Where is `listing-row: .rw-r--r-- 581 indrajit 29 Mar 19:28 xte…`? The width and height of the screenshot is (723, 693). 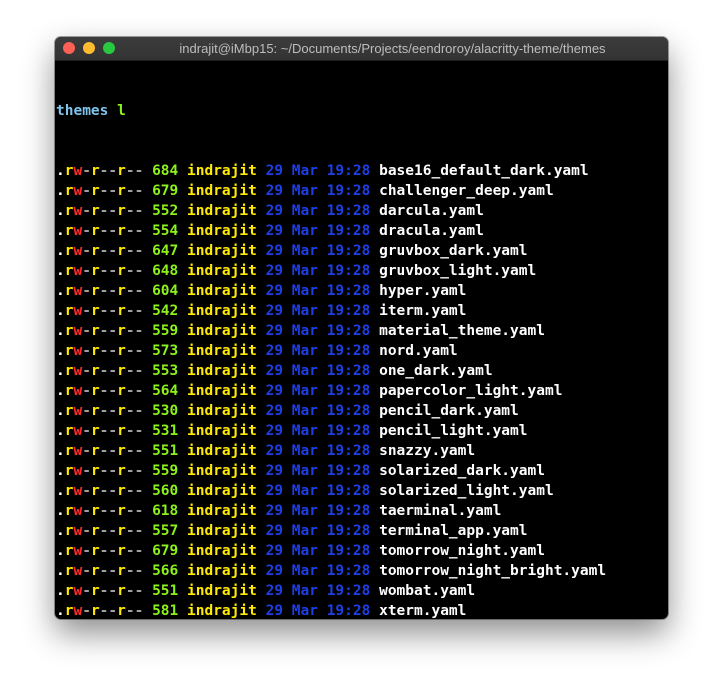 listing-row: .rw-r--r-- 581 indrajit 29 Mar 19:28 xte… is located at coordinates (331, 610).